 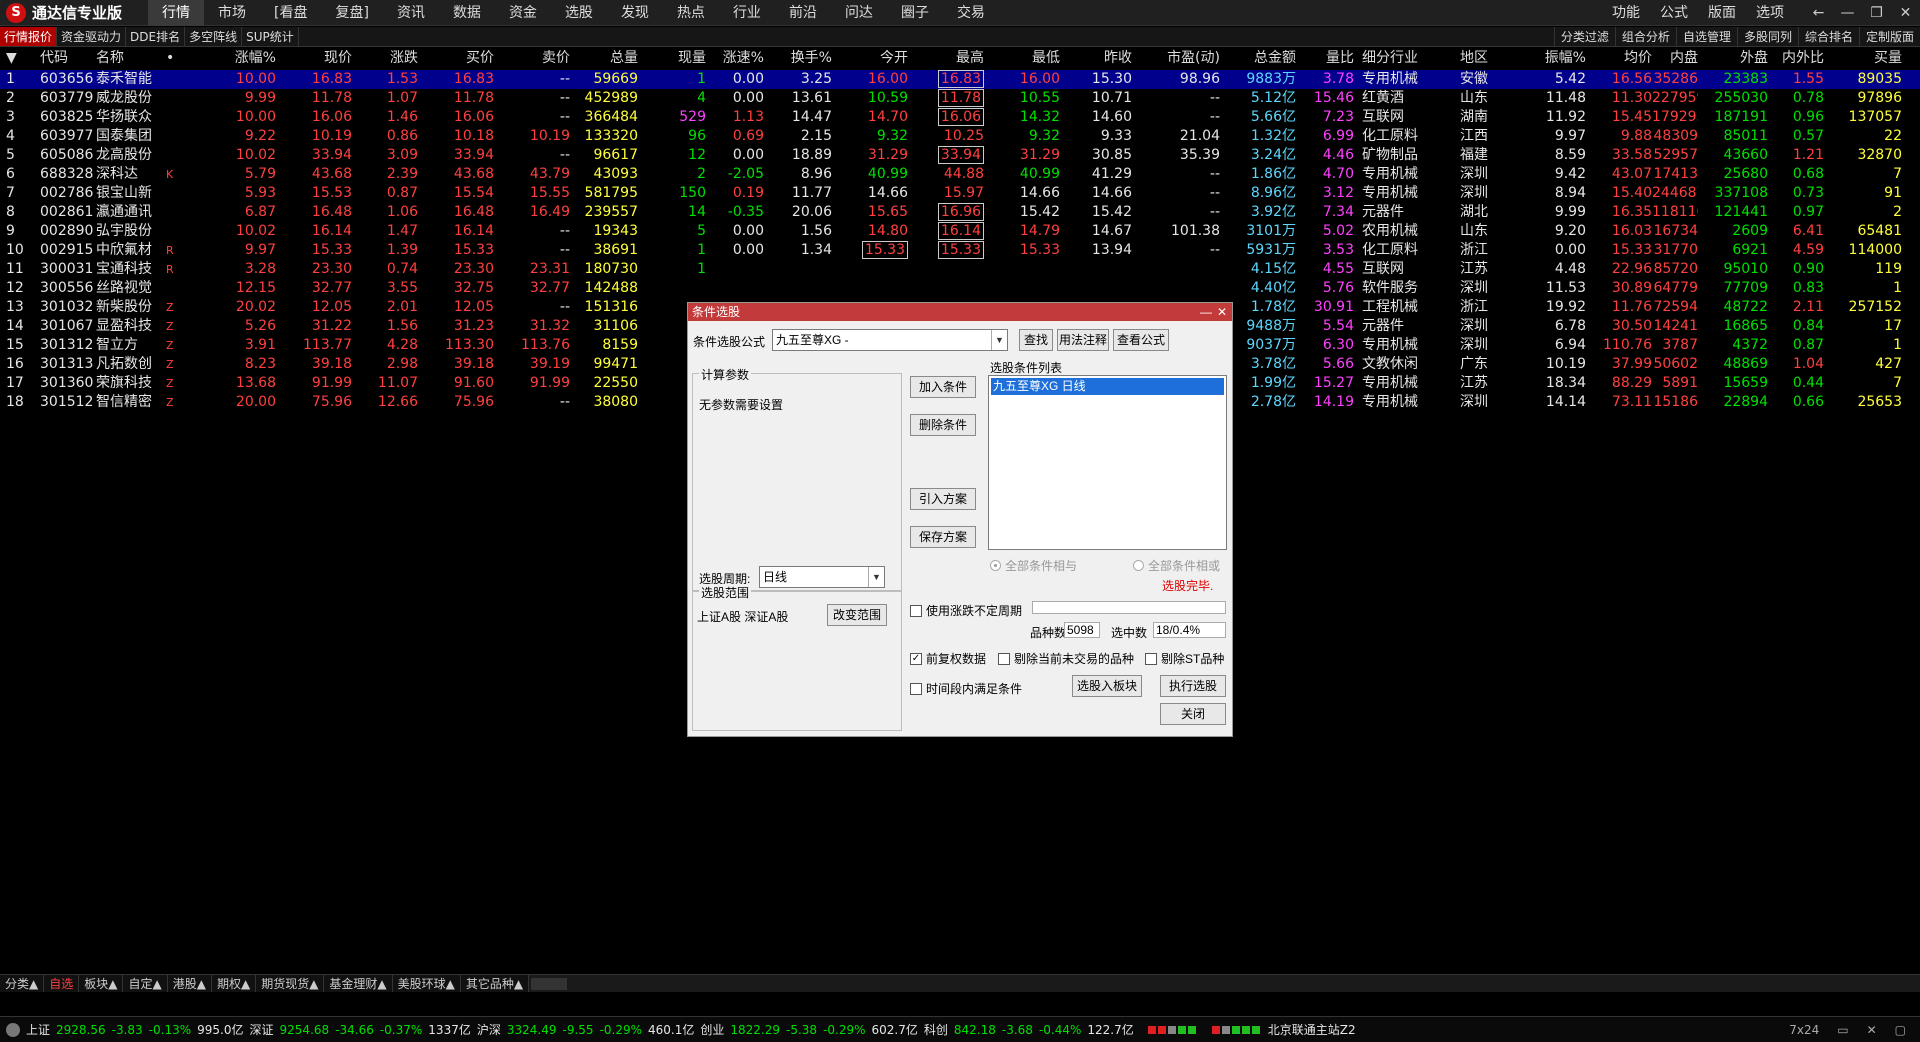 What do you see at coordinates (467, 13) in the screenshot?
I see `menu-item: 数据` at bounding box center [467, 13].